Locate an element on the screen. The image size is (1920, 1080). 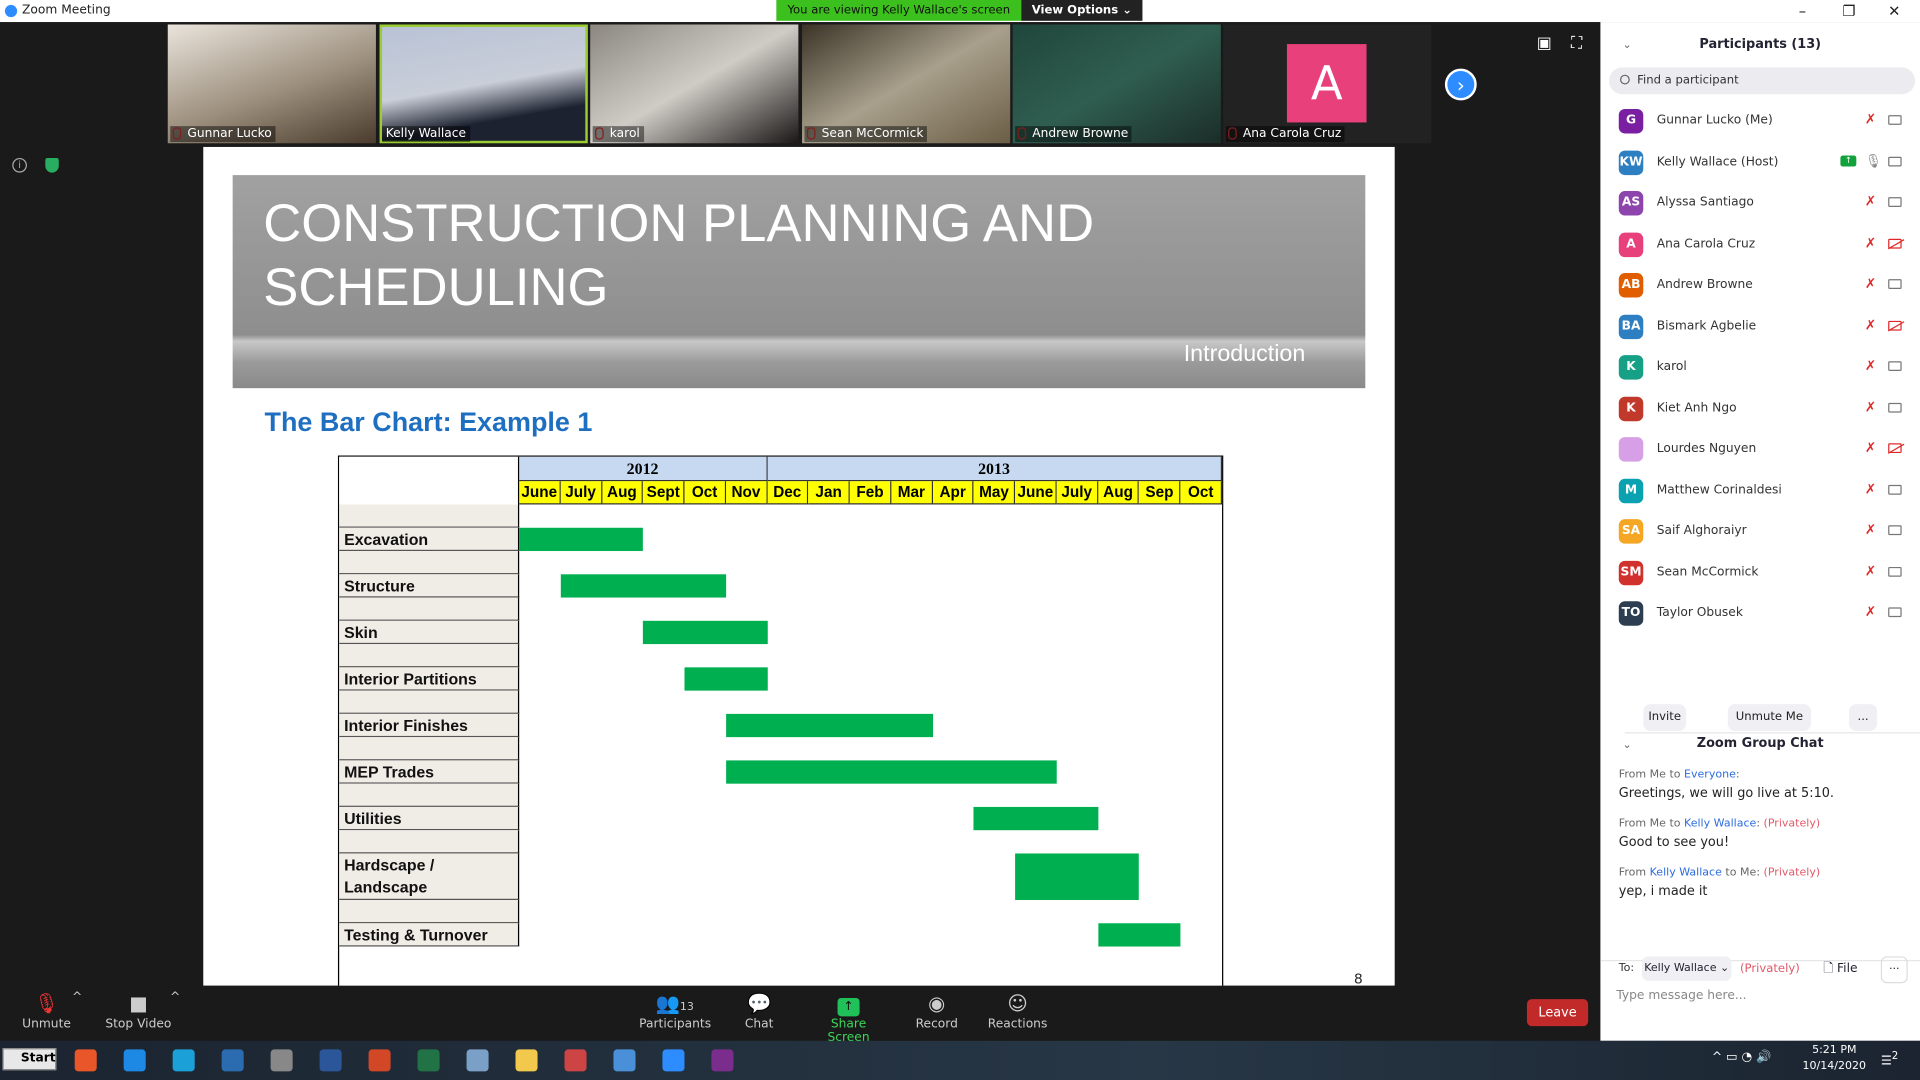
firefox-icon is located at coordinates (85, 1060).